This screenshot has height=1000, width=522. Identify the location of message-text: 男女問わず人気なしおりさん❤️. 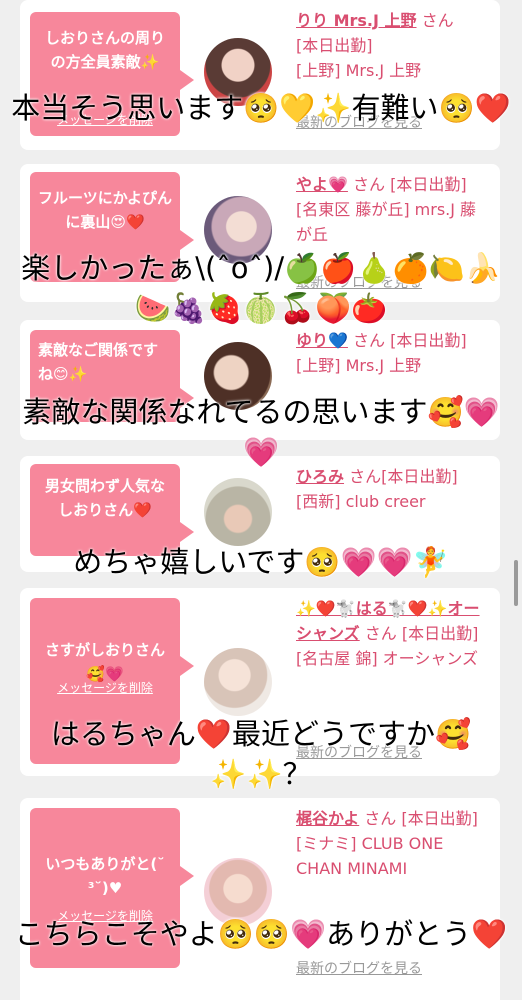
(104, 498).